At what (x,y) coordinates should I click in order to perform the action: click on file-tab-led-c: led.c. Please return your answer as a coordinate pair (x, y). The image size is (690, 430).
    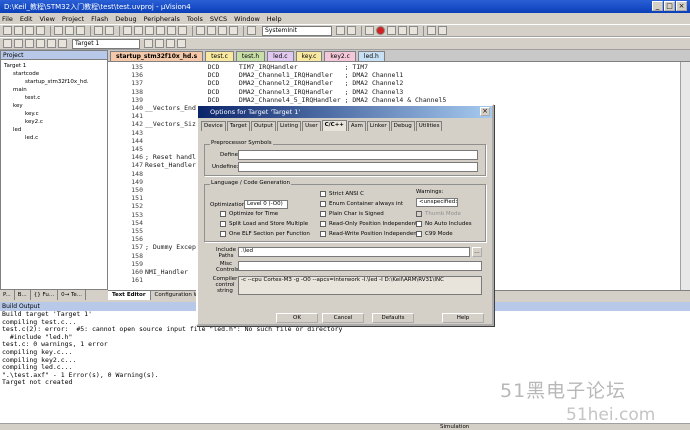
    Looking at the image, I should click on (280, 56).